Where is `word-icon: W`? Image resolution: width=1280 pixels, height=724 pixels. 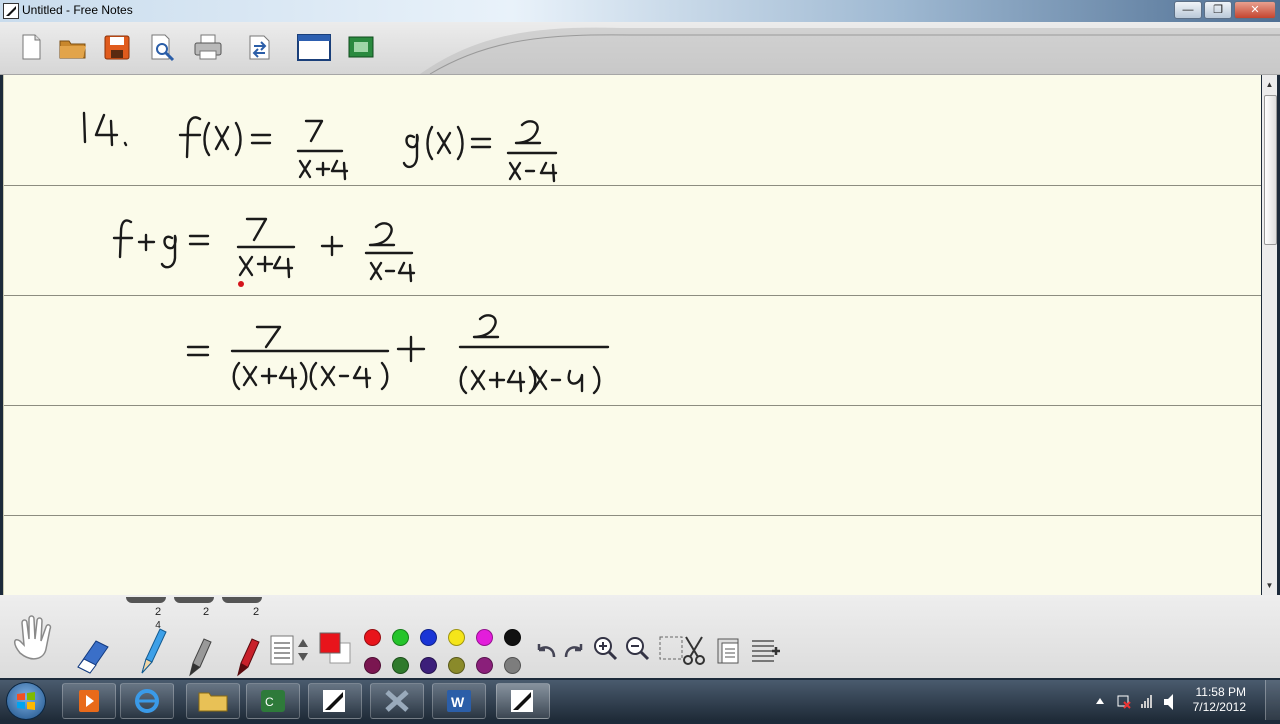
word-icon: W is located at coordinates (459, 701).